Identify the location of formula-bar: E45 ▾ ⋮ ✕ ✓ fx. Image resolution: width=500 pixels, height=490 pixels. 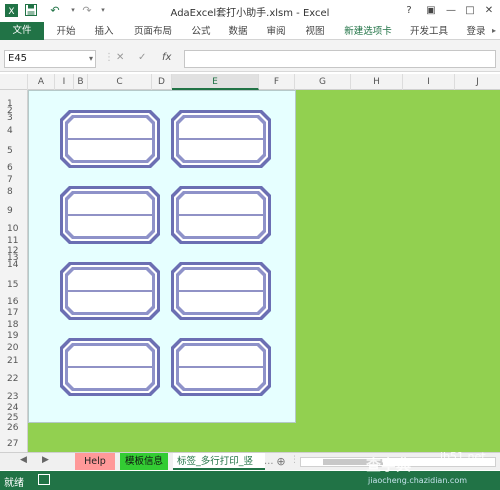
(250, 56).